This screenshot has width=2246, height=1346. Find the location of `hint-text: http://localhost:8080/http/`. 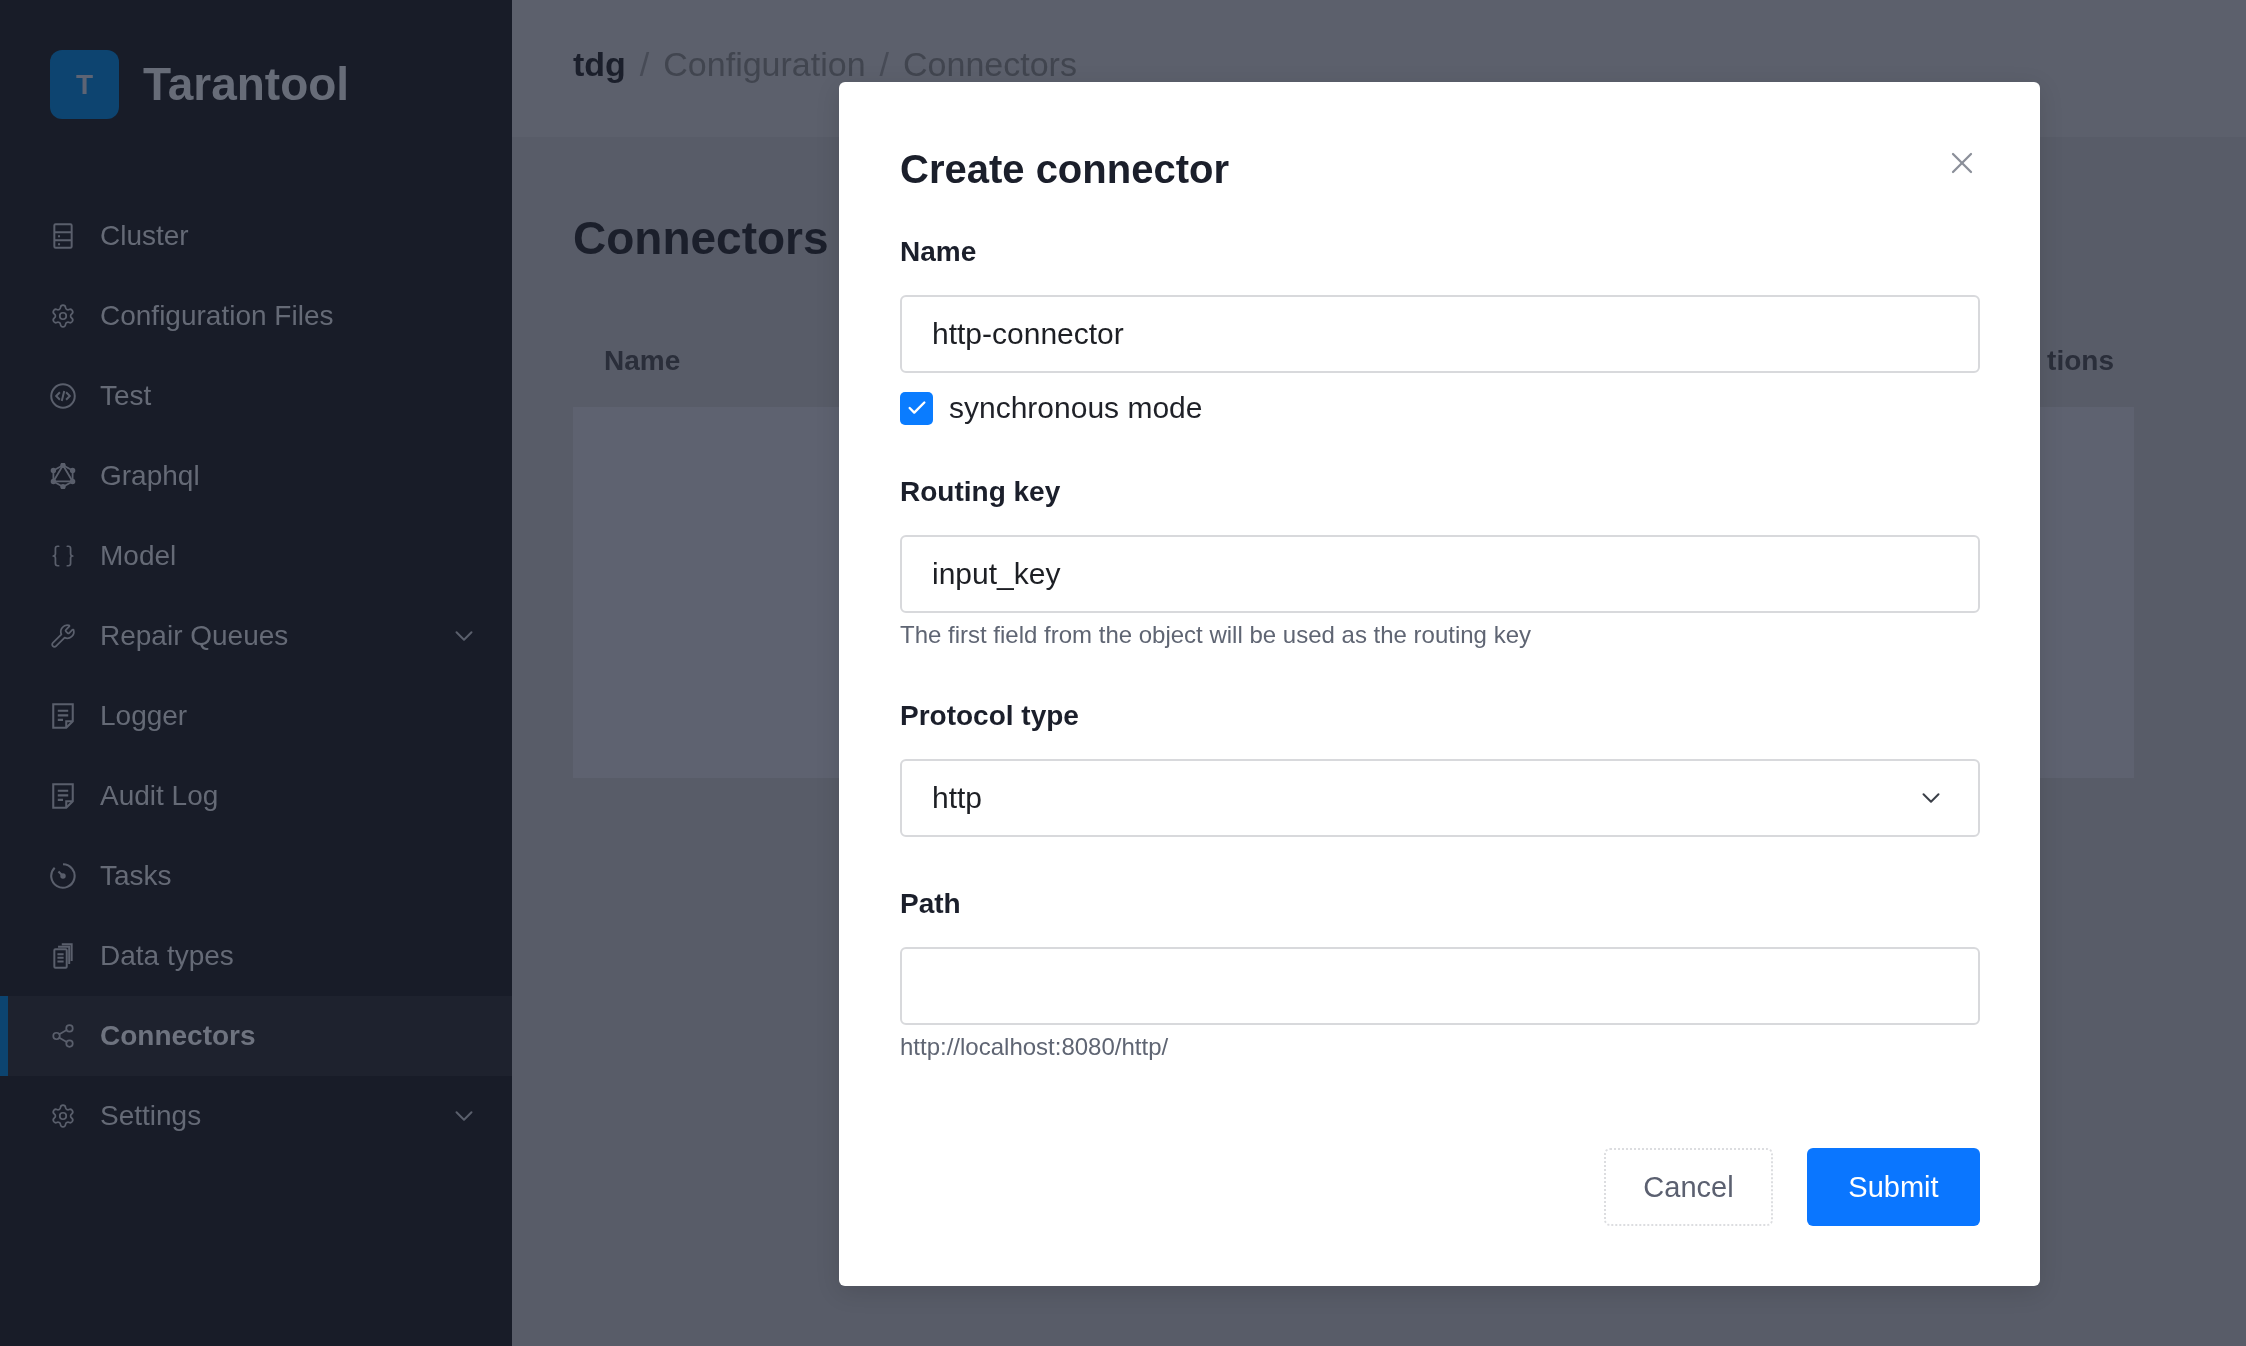

hint-text: http://localhost:8080/http/ is located at coordinates (1034, 1047).